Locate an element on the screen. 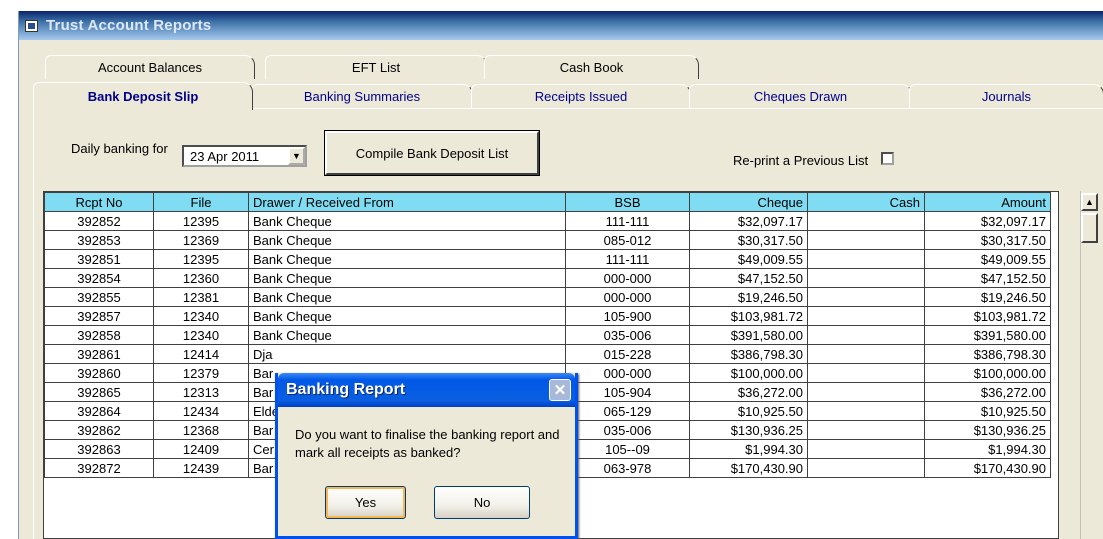 The image size is (1103, 539). tab-label: Cash Book is located at coordinates (591, 67).